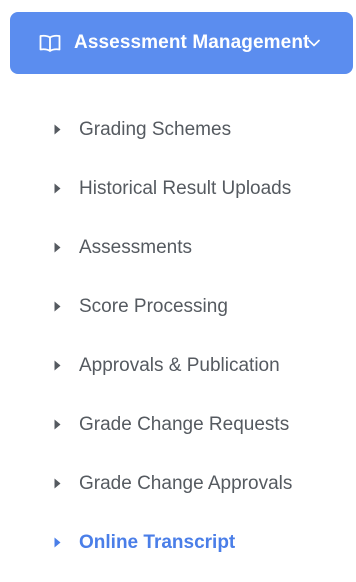 This screenshot has height=582, width=356. Describe the element at coordinates (157, 542) in the screenshot. I see `submenu-item-label: Online Transcript` at that location.